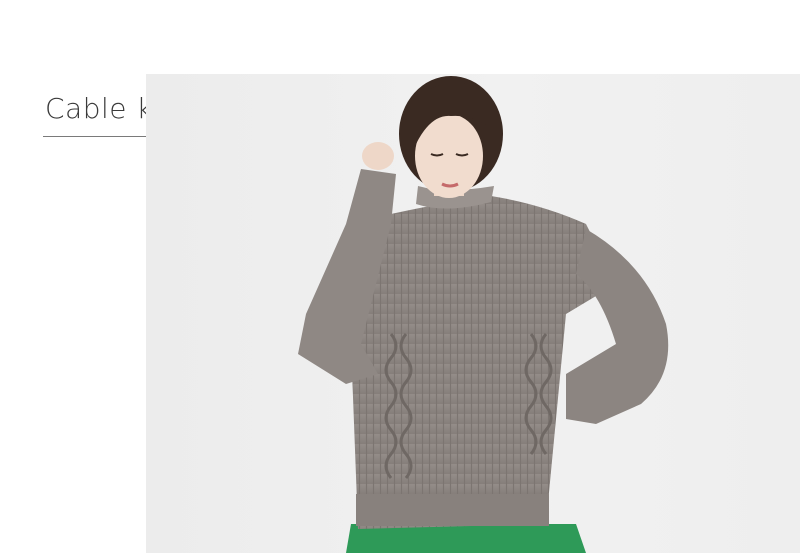 Image resolution: width=800 pixels, height=553 pixels. Describe the element at coordinates (452, 510) in the screenshot. I see `sweater-hem` at that location.